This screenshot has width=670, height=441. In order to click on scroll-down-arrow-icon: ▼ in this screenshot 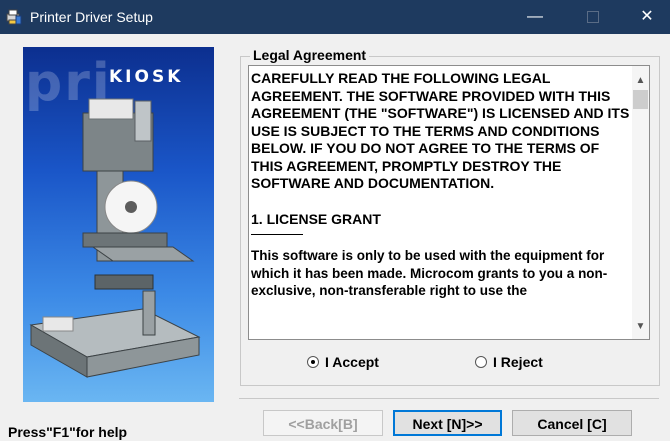, I will do `click(640, 326)`.